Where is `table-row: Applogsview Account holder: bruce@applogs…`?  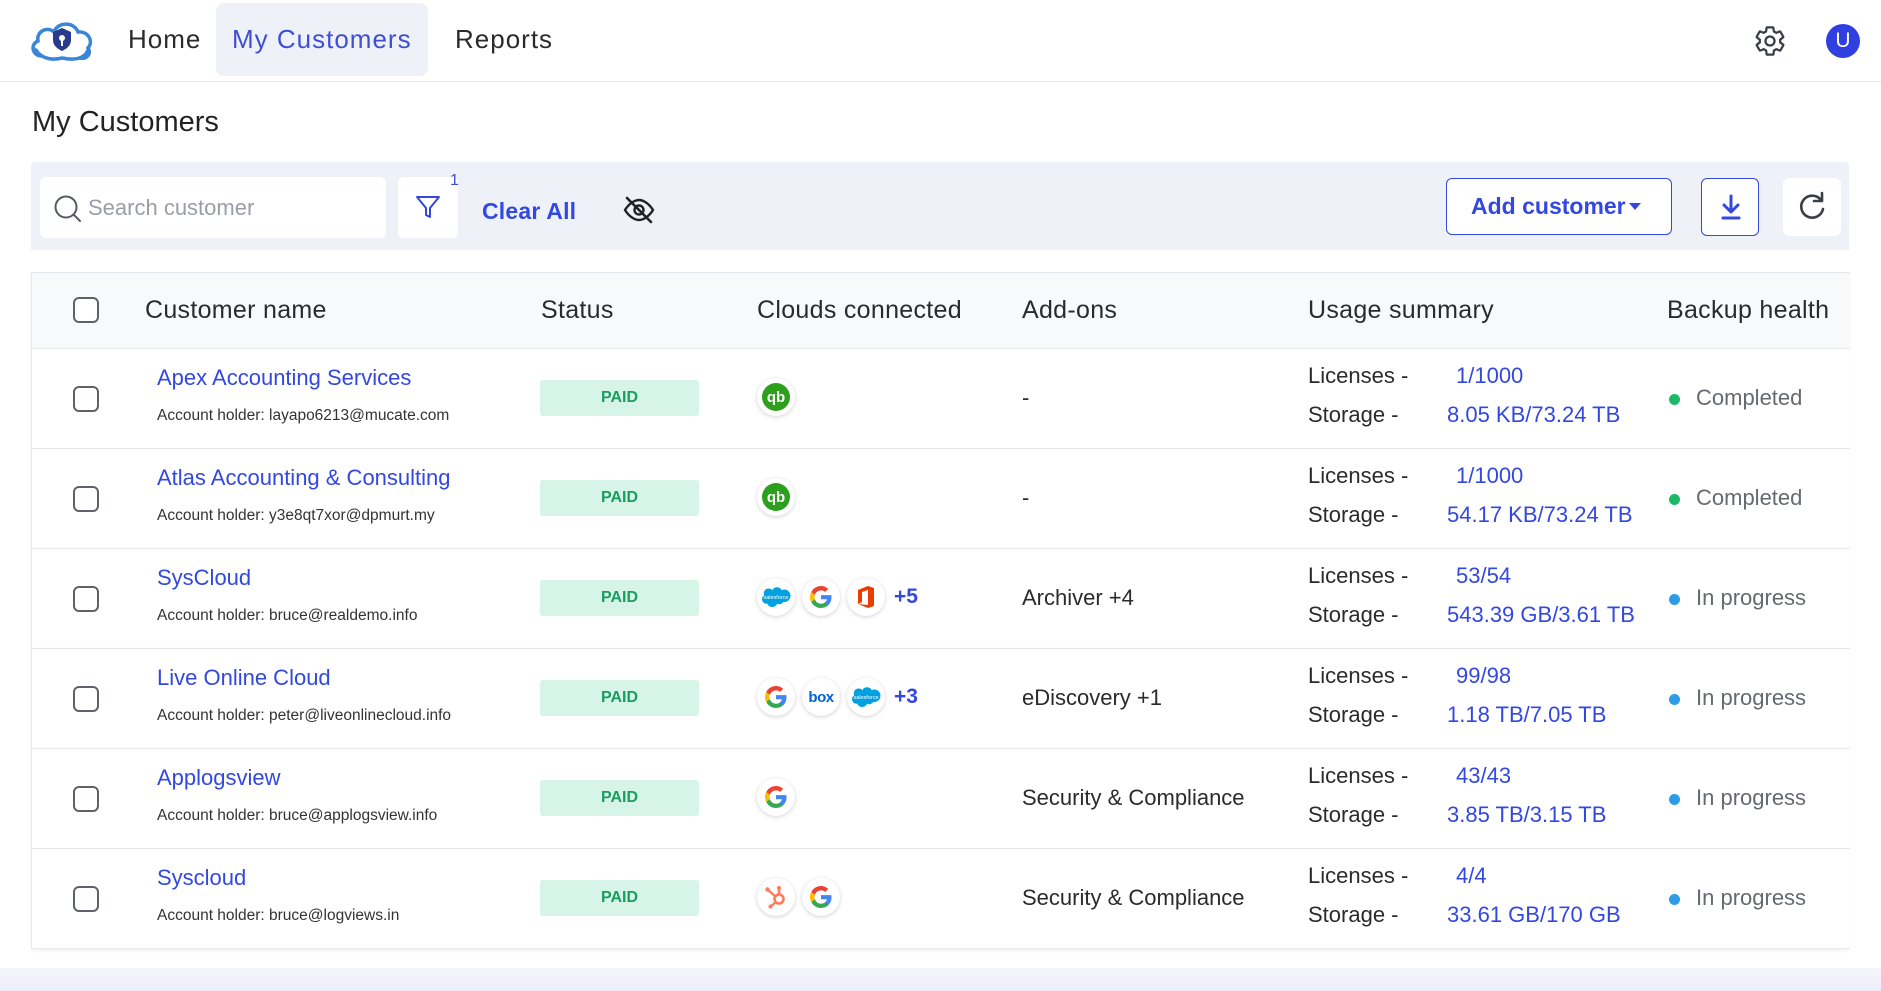 table-row: Applogsview Account holder: bruce@applogs… is located at coordinates (941, 799).